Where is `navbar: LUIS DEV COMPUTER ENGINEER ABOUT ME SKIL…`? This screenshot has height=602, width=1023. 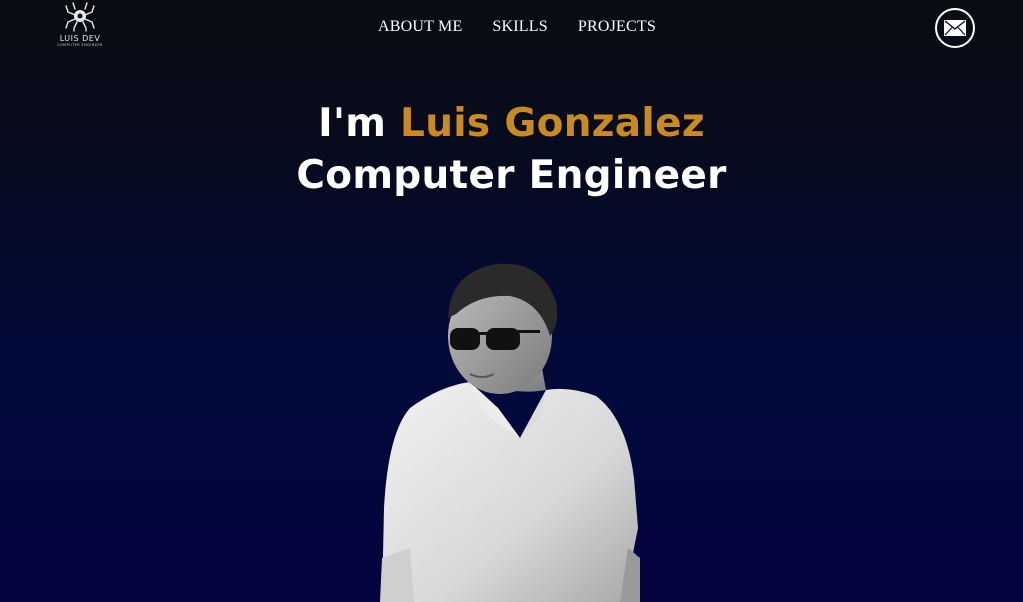
navbar: LUIS DEV COMPUTER ENGINEER ABOUT ME SKIL… is located at coordinates (511, 28).